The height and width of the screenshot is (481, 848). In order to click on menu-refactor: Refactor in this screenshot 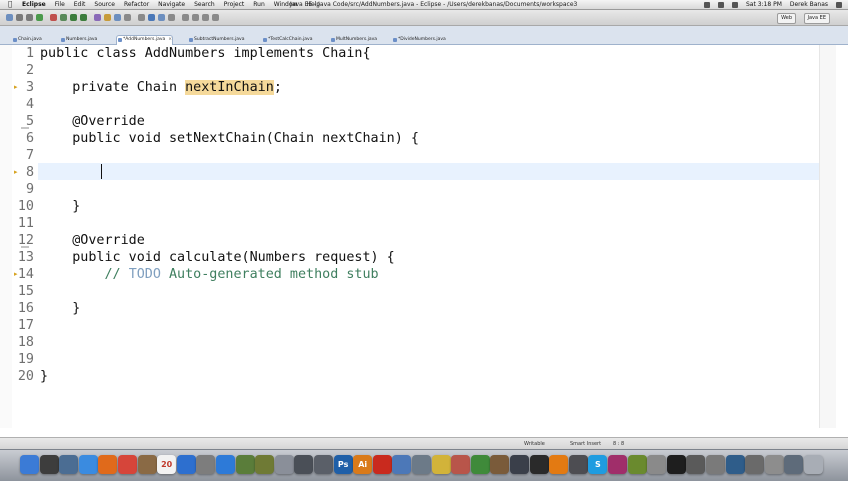, I will do `click(136, 4)`.